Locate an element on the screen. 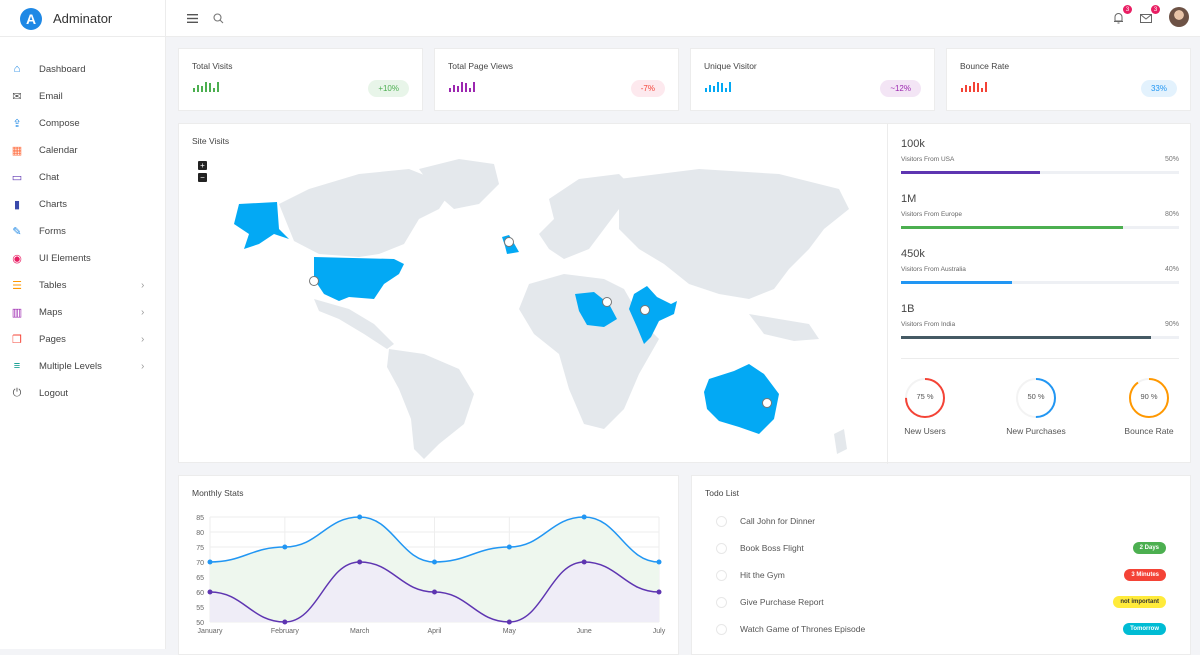  map-zoom-out-button: − is located at coordinates (202, 177).